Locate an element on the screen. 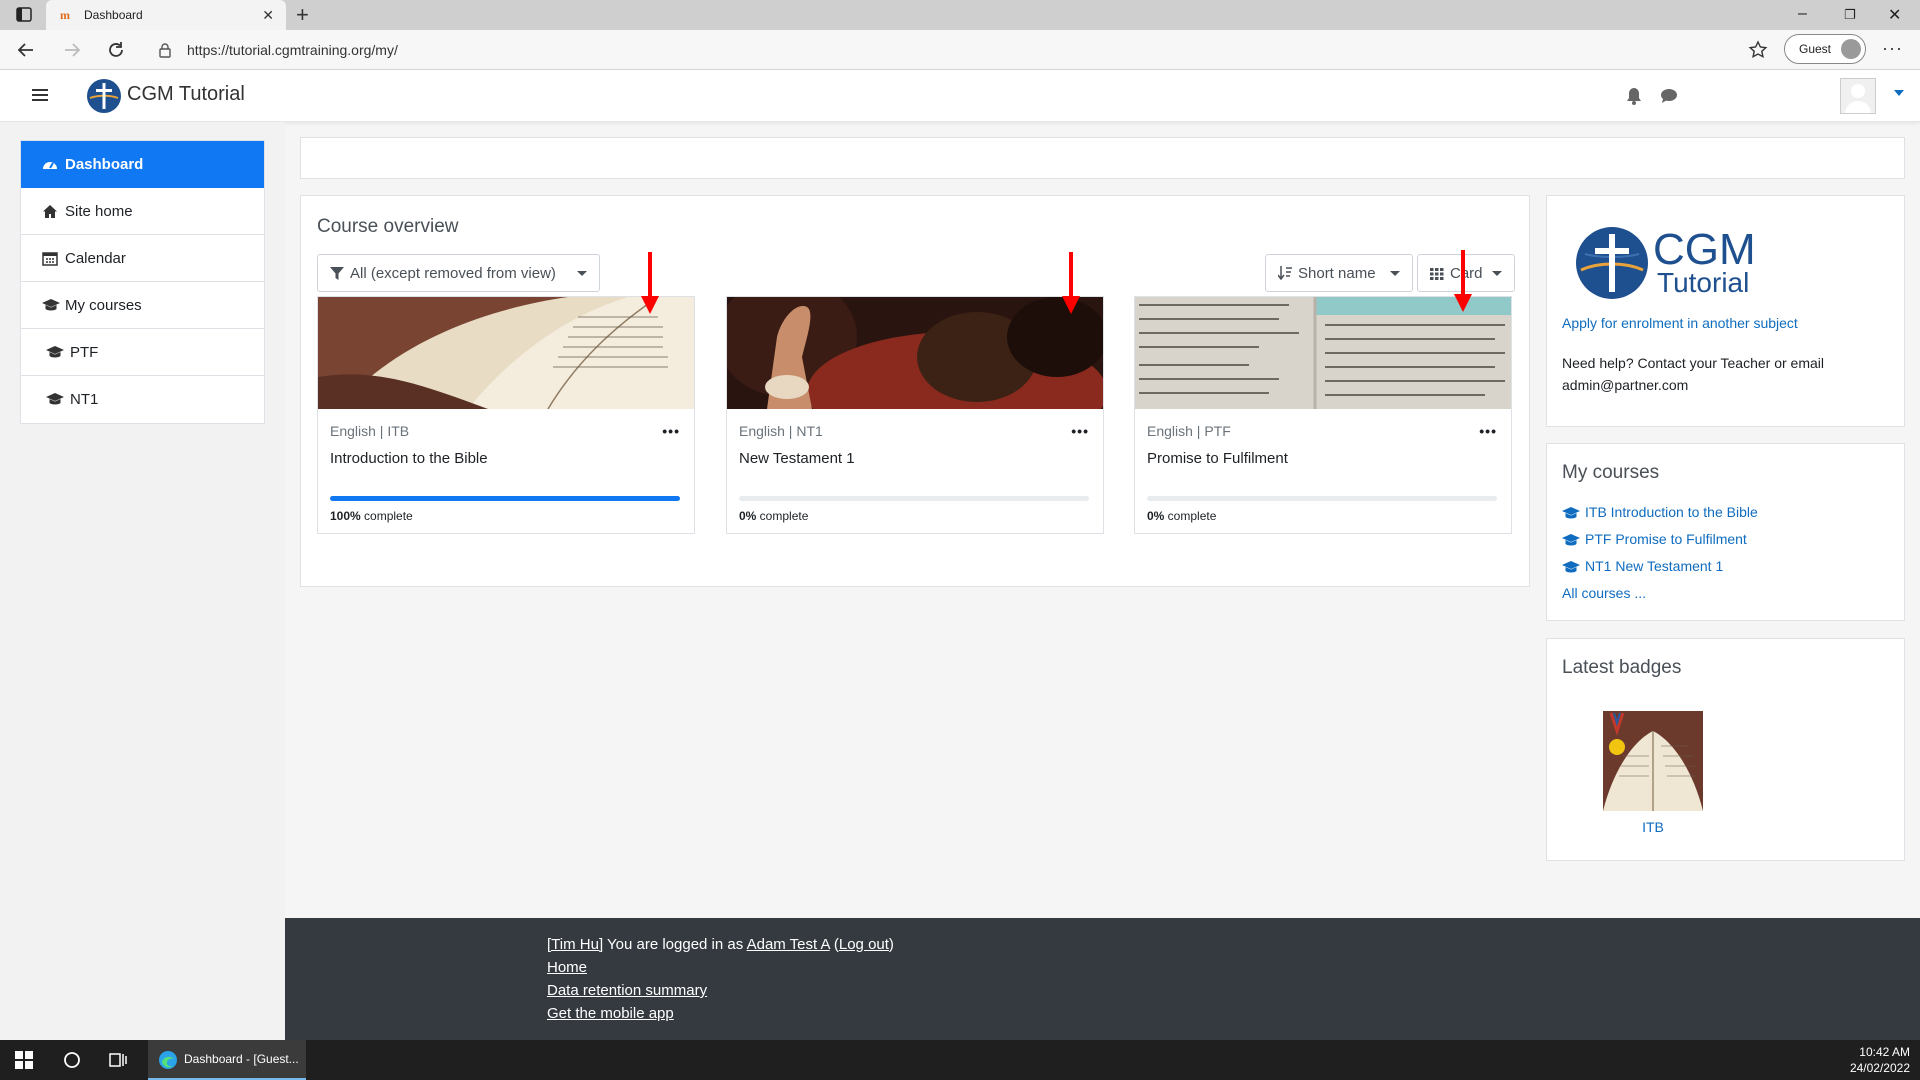 The height and width of the screenshot is (1080, 1920). my-course-link: NT1 New Testament 1 is located at coordinates (1654, 566).